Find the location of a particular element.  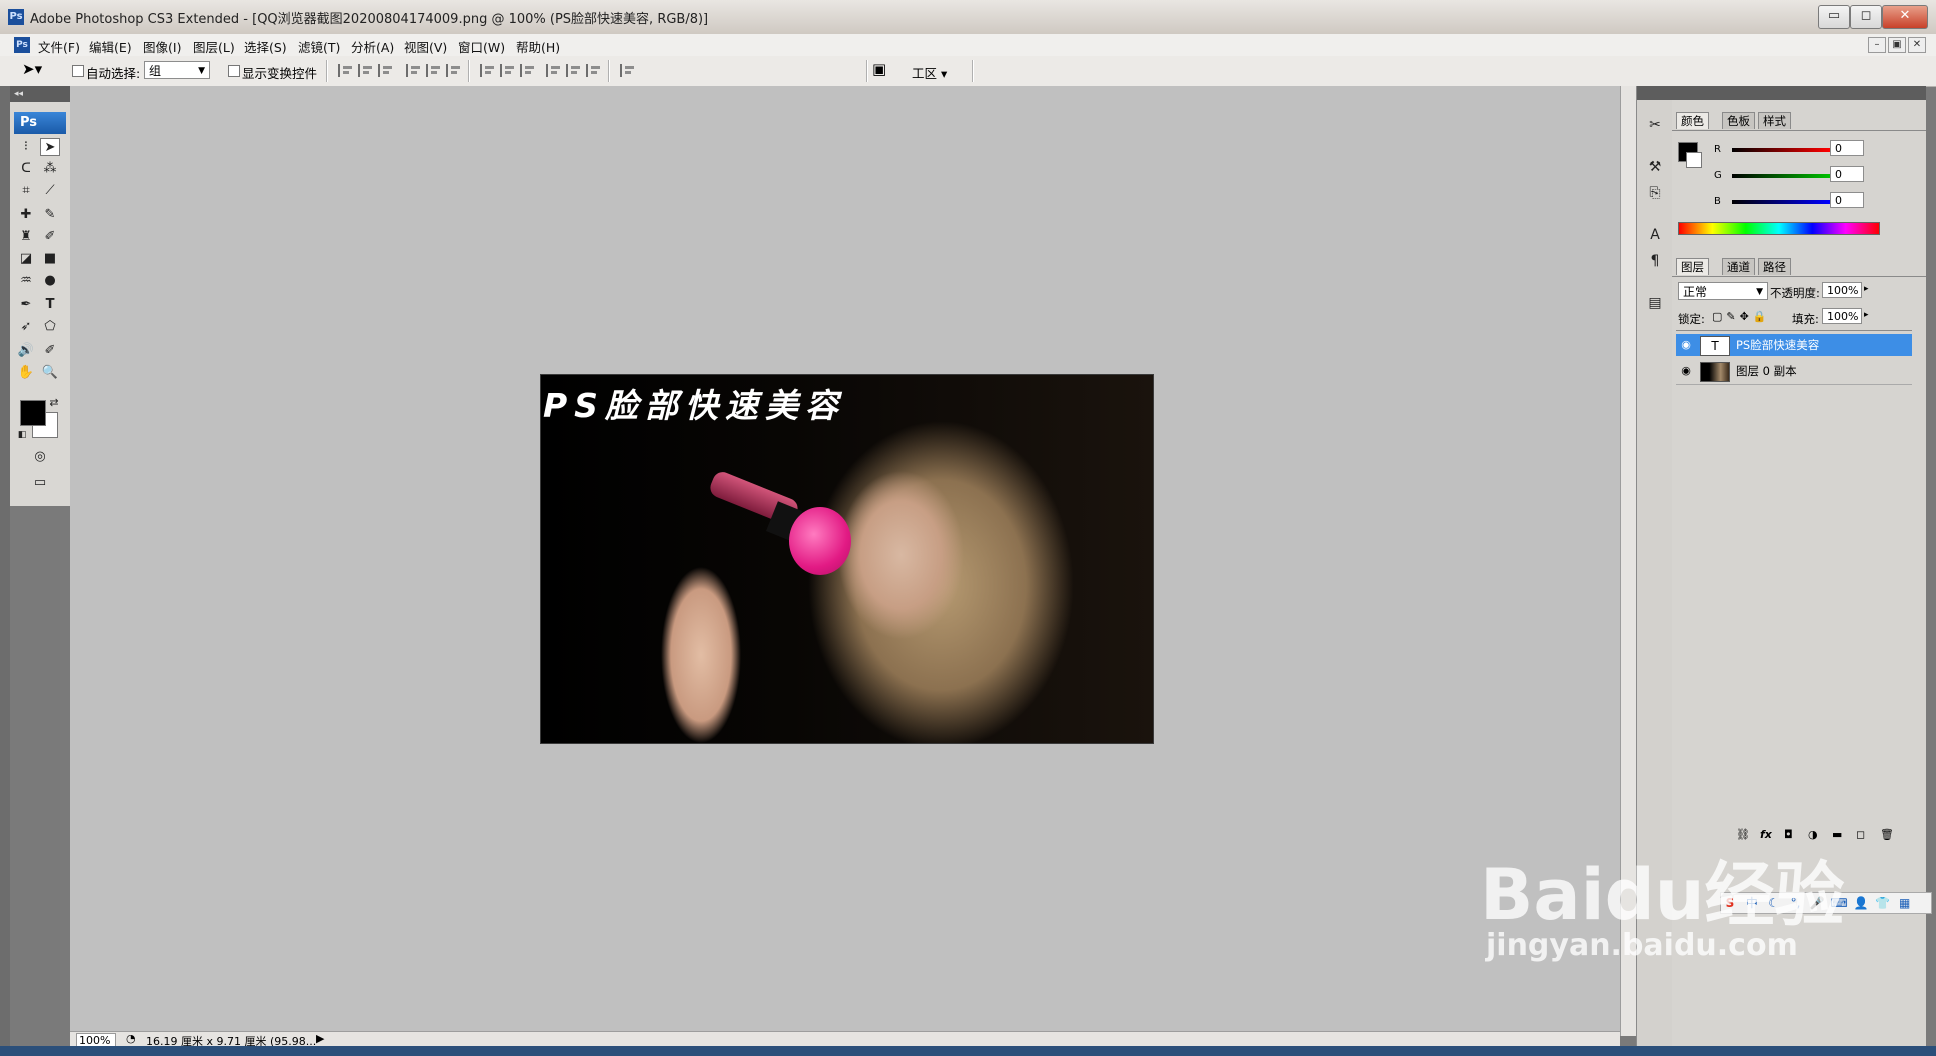

opacity-arrow-icon: ▸ is located at coordinates (1866, 289).